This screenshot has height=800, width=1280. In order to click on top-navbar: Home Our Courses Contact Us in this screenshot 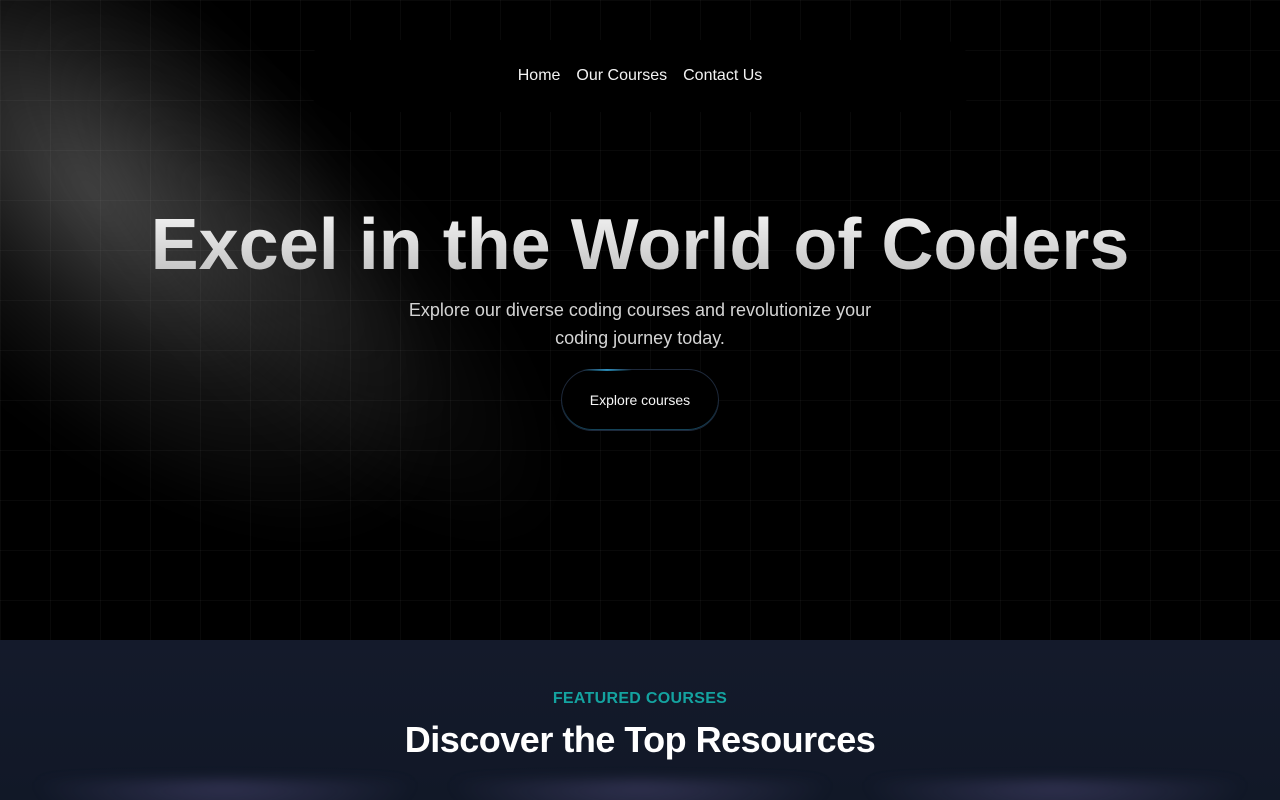, I will do `click(640, 76)`.